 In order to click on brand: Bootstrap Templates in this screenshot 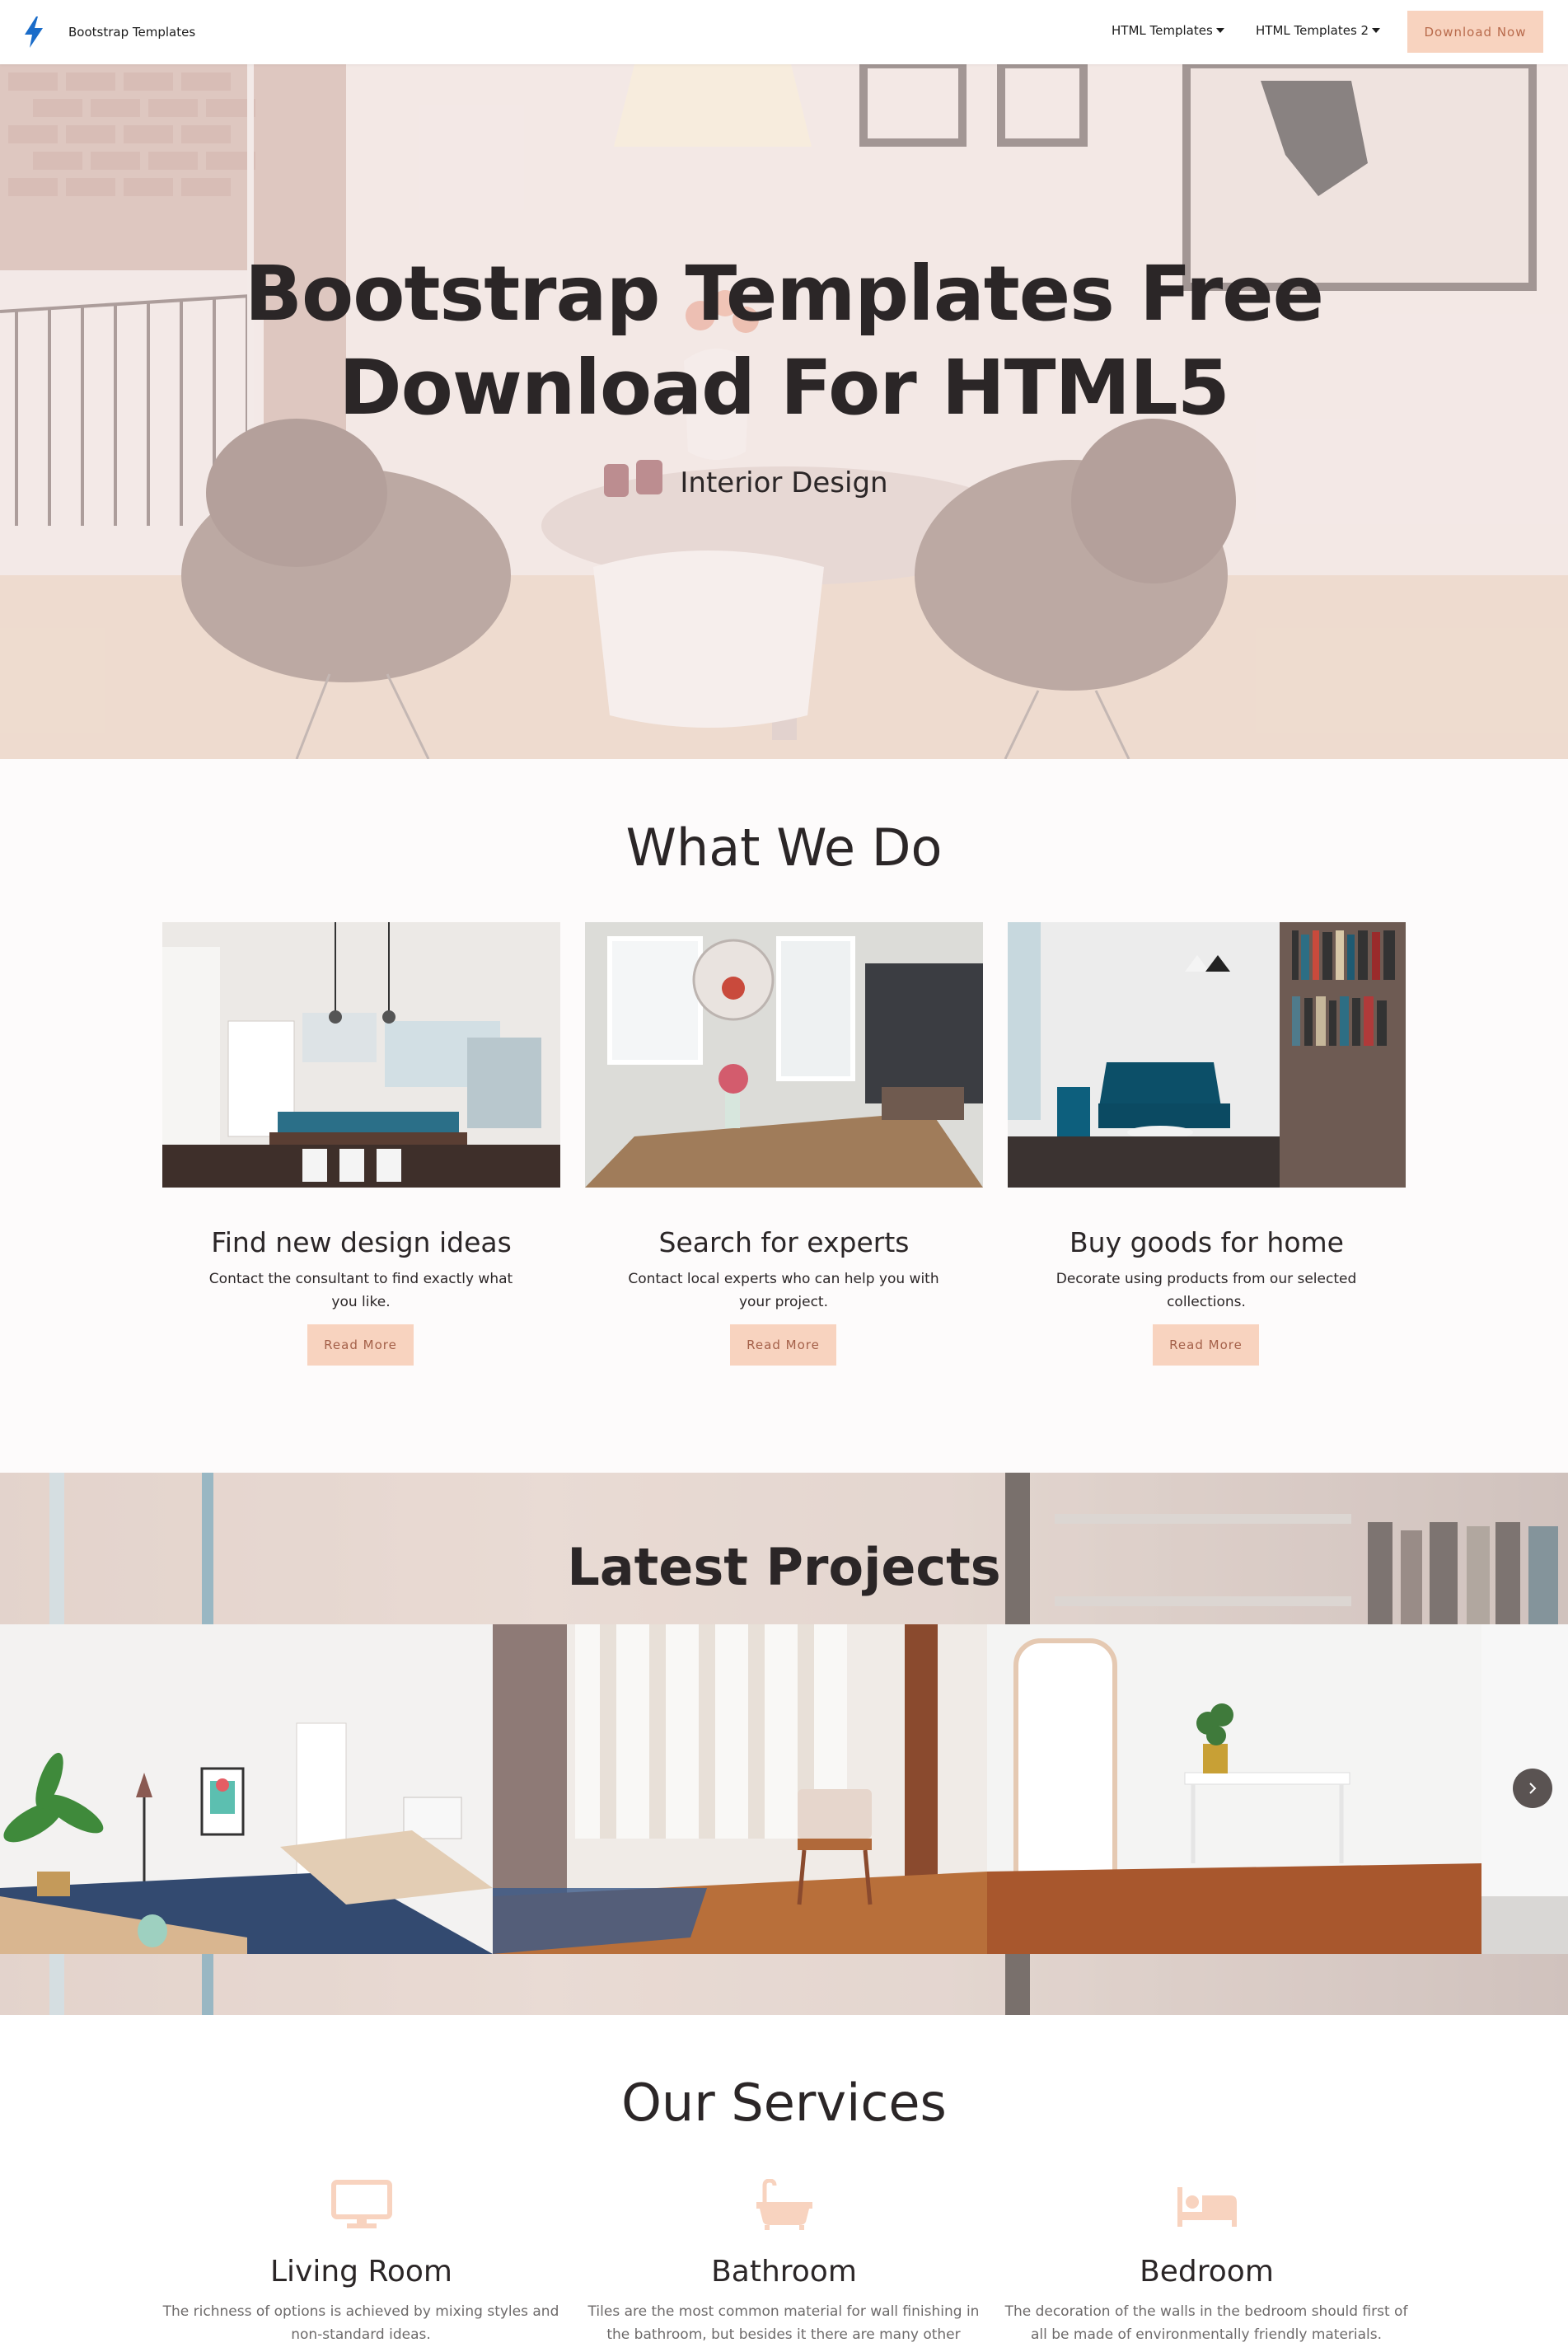, I will do `click(109, 32)`.